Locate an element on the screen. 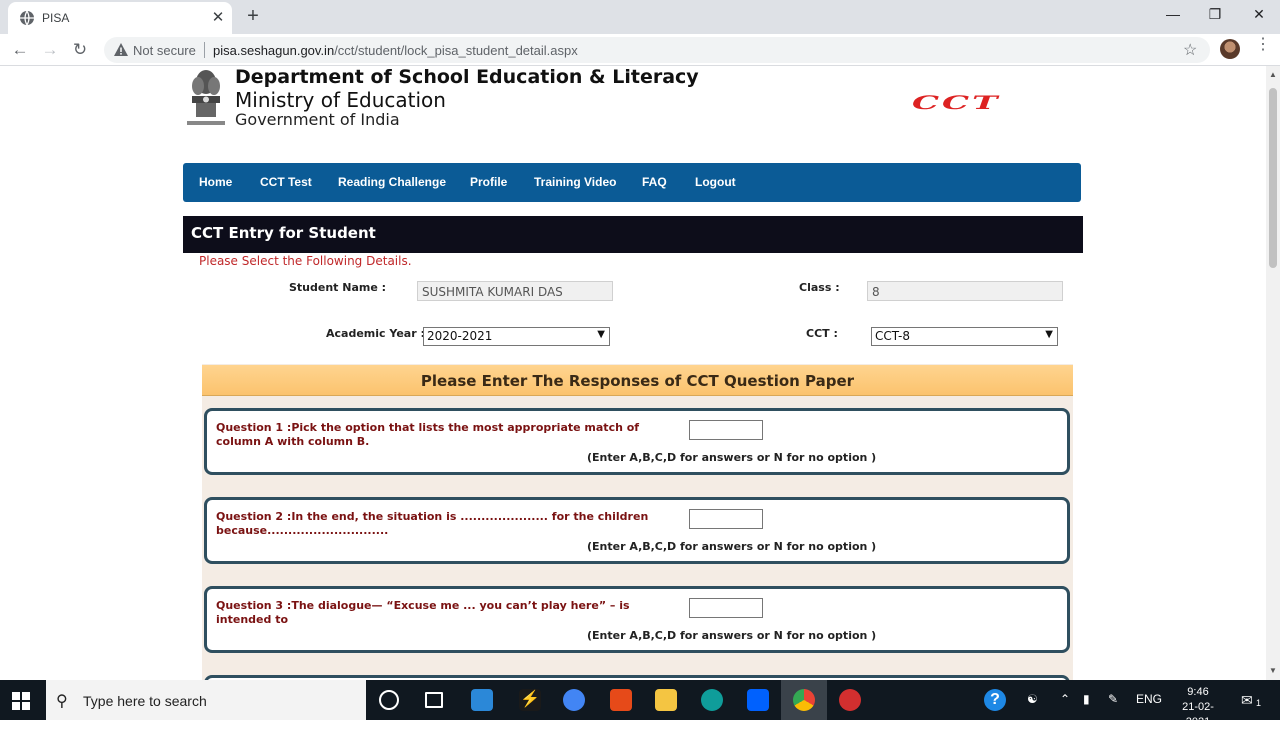 This screenshot has height=730, width=1280. nav-cct-test: CCT Test is located at coordinates (286, 182).